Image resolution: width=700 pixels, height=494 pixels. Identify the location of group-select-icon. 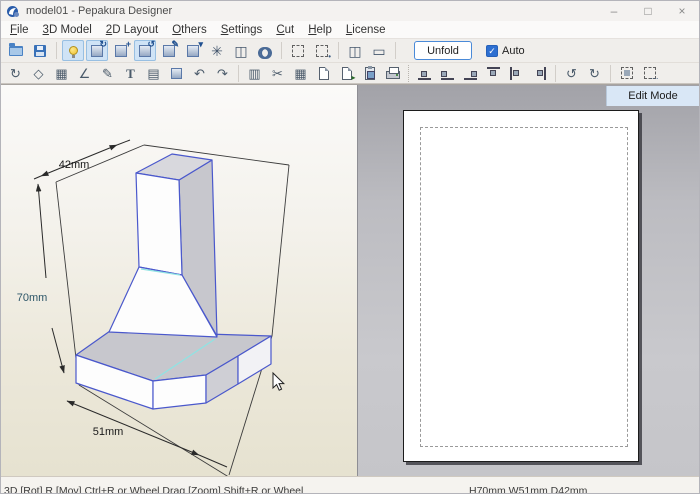
(626, 73).